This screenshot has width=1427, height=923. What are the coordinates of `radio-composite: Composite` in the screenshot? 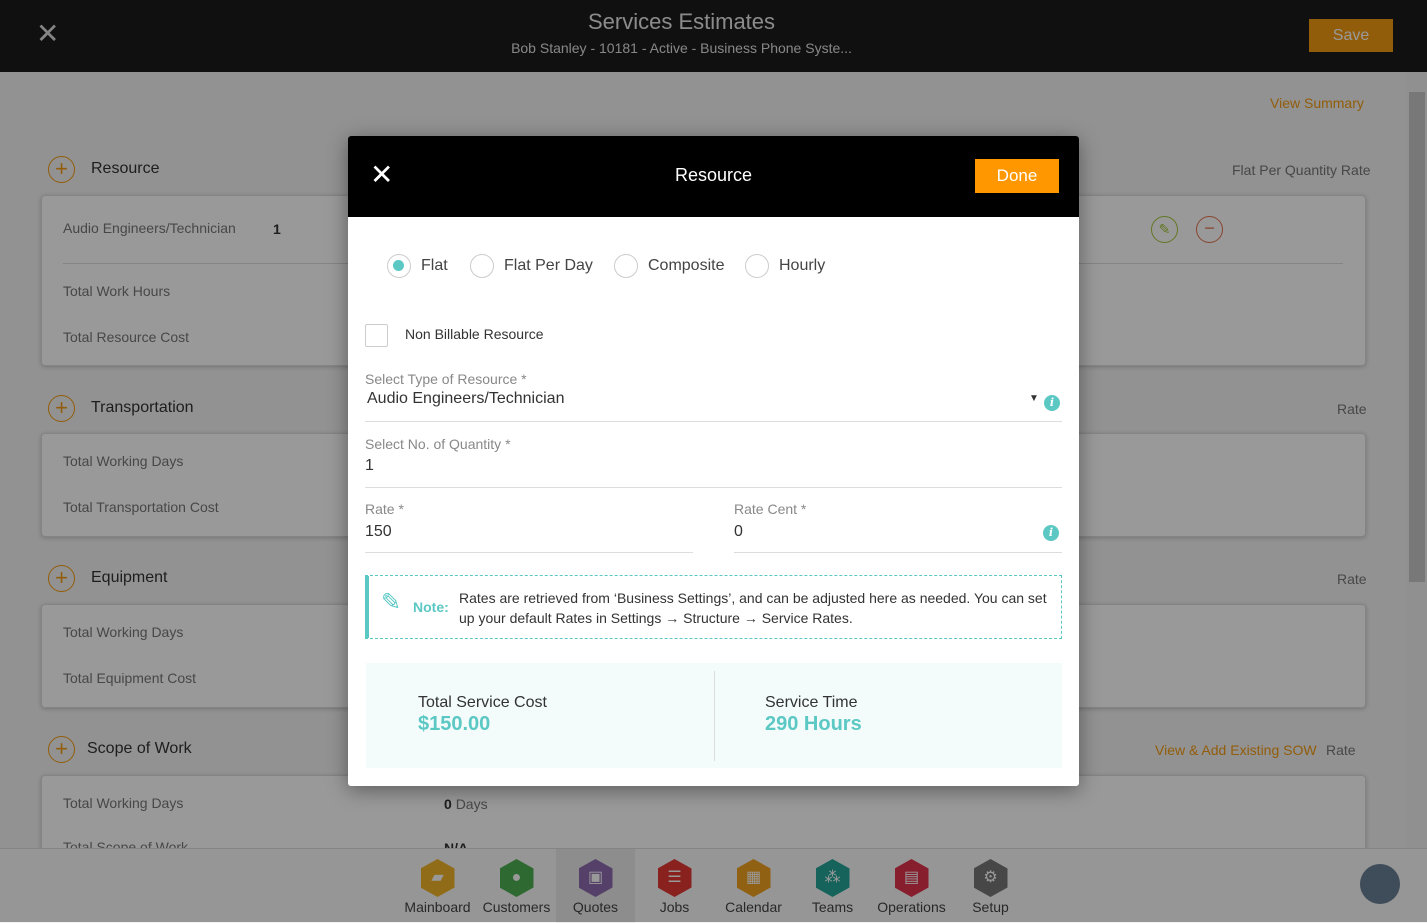 It's located at (669, 266).